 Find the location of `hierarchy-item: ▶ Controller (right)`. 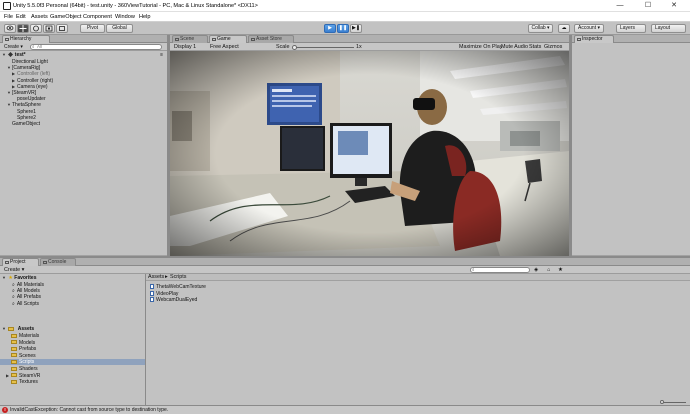

hierarchy-item: ▶ Controller (right) is located at coordinates (32, 81).